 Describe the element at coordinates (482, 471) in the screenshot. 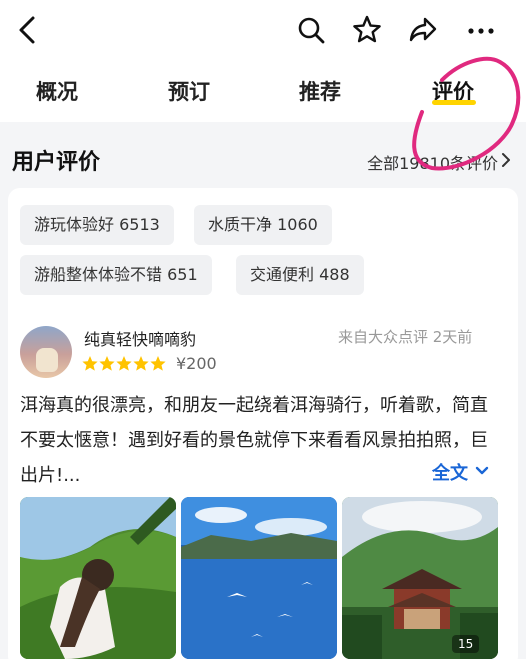

I see `chevron-down-icon` at that location.